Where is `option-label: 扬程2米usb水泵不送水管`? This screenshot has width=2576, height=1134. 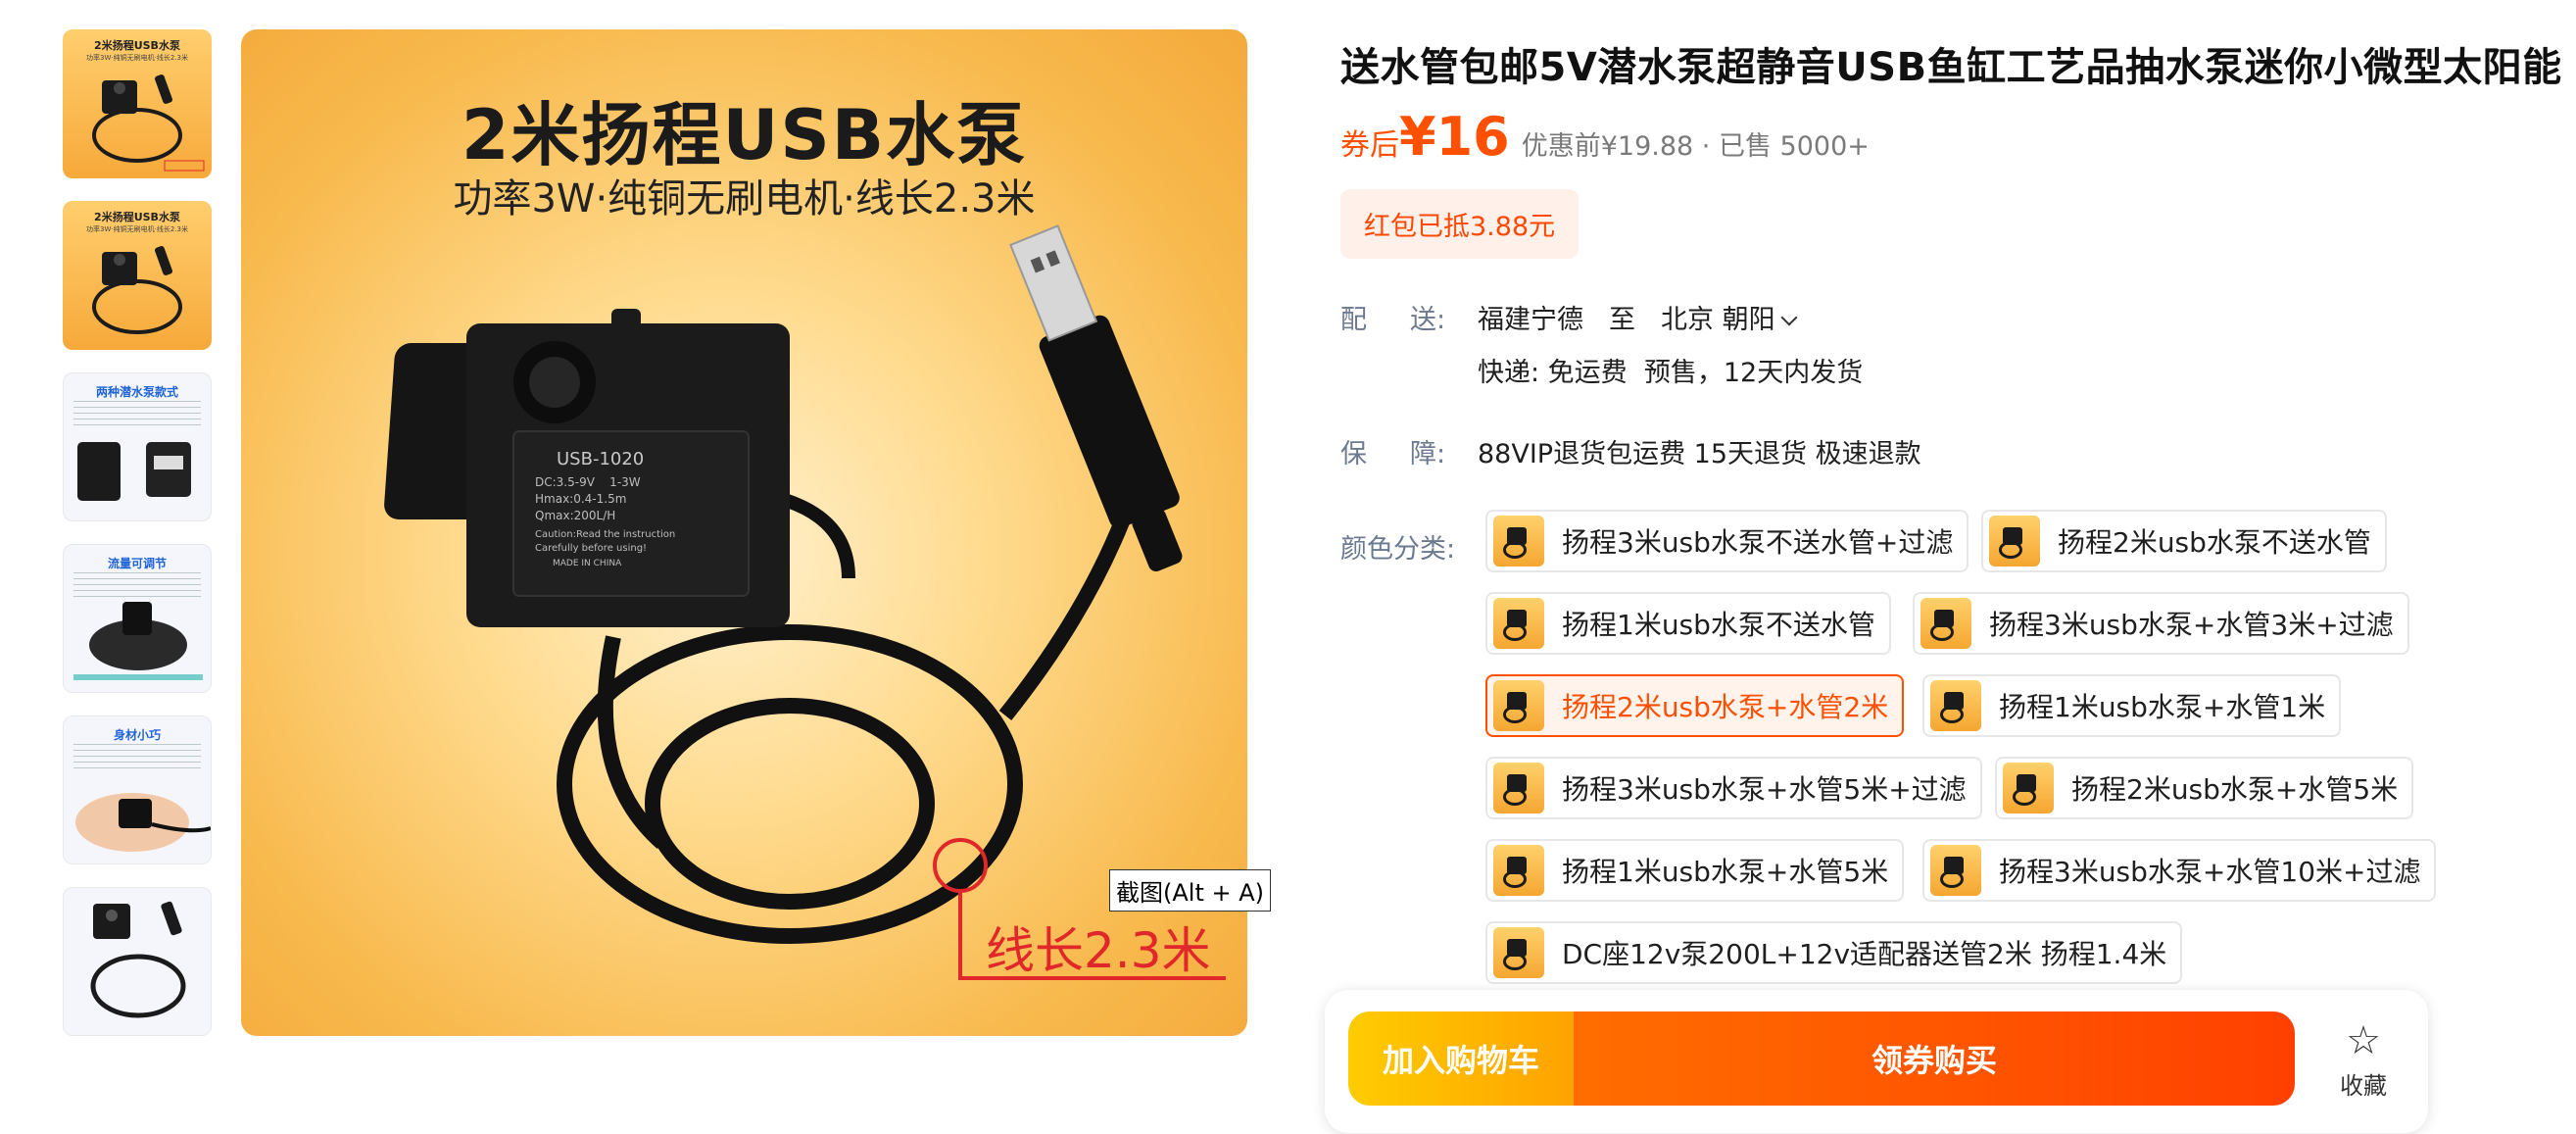
option-label: 扬程2米usb水泵不送水管 is located at coordinates (2214, 542).